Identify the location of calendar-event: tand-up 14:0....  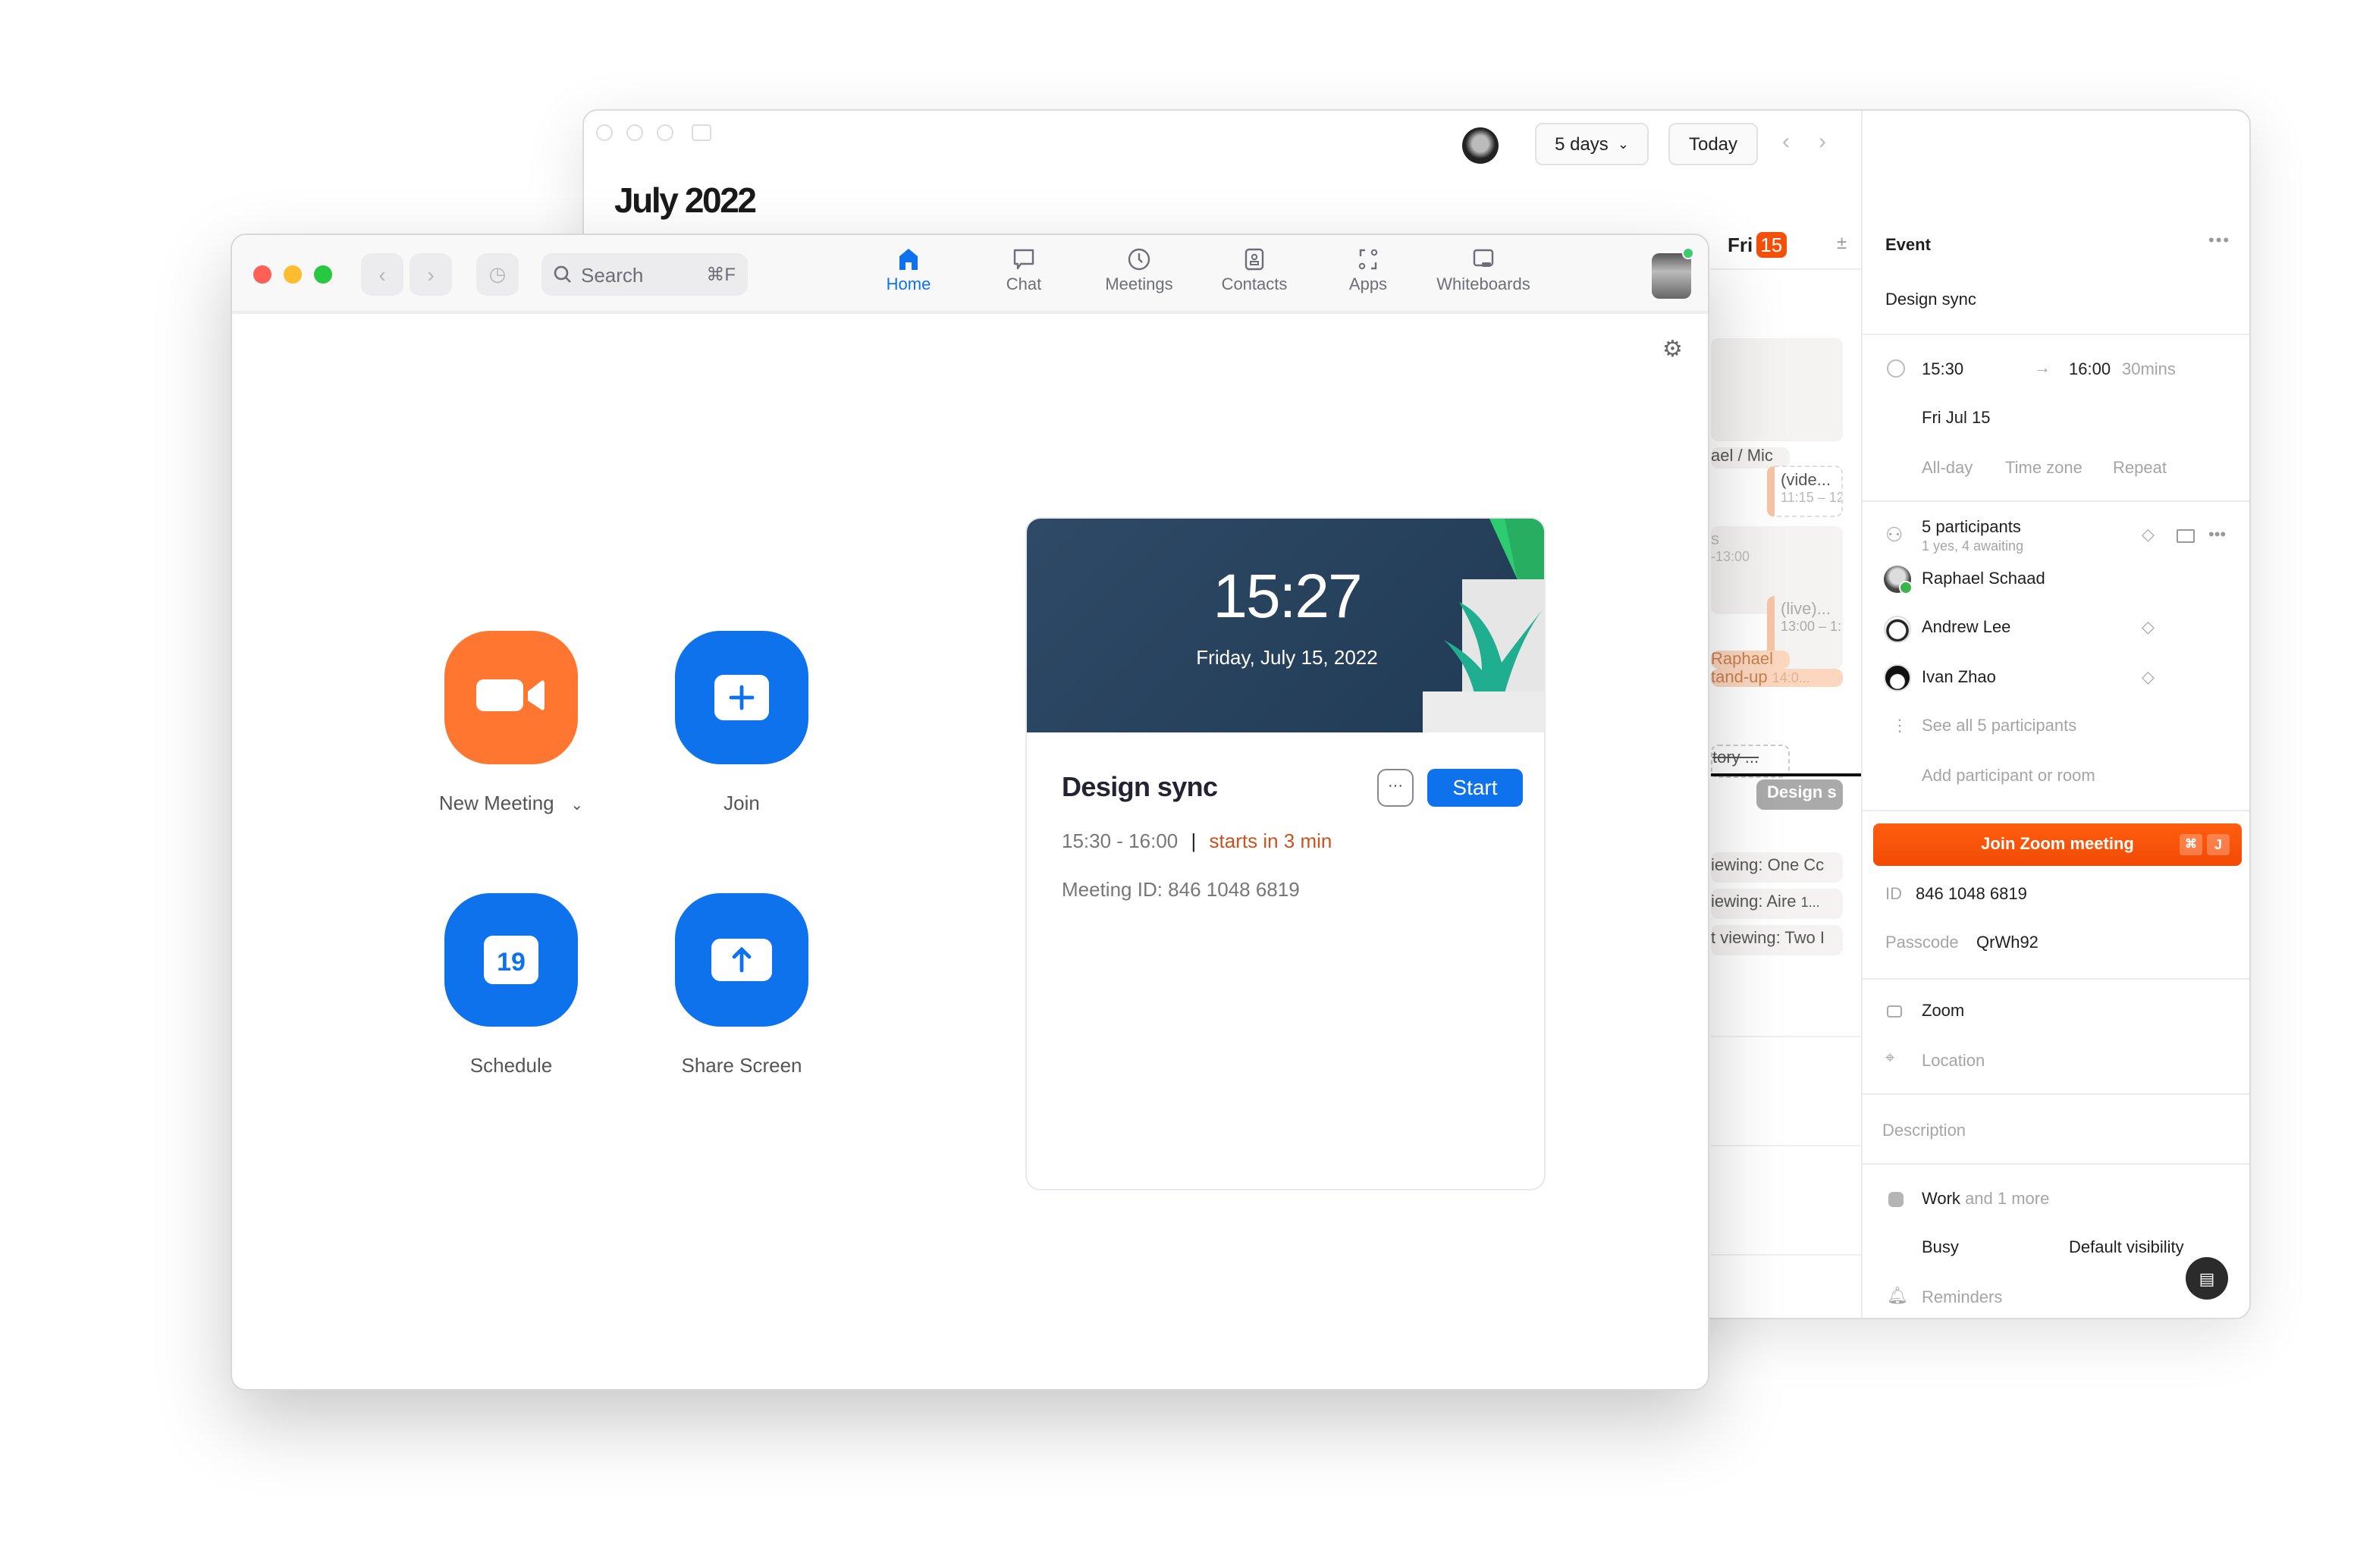
(1777, 678).